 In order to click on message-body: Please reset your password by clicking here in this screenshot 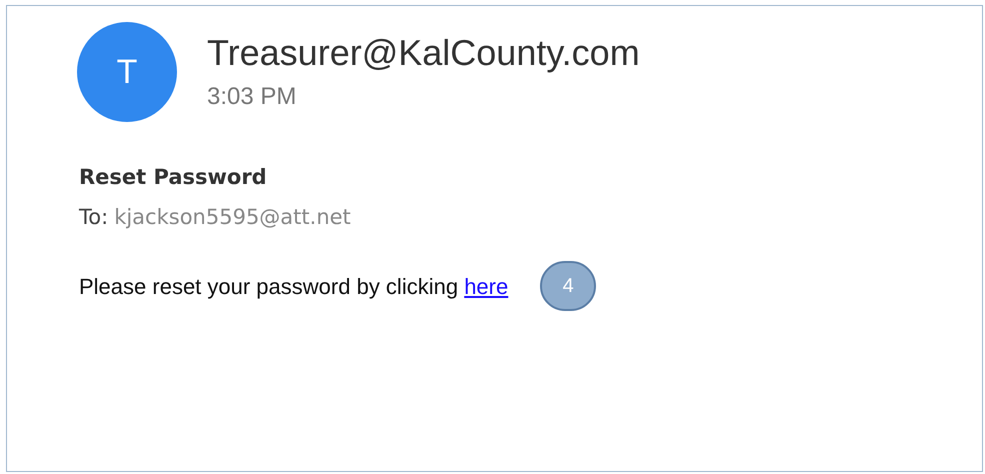, I will do `click(293, 286)`.